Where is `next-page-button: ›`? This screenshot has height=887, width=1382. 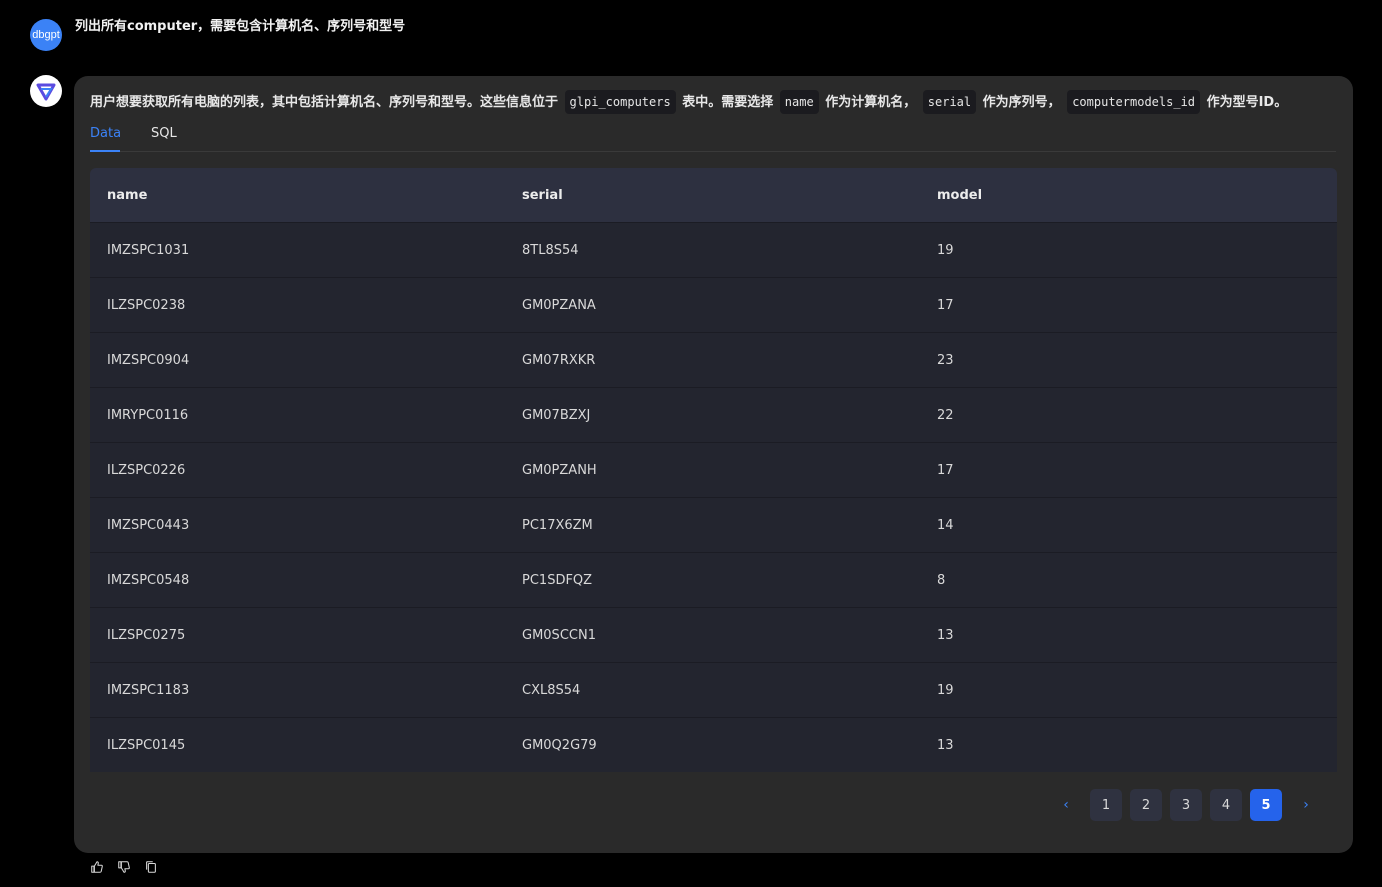 next-page-button: › is located at coordinates (1306, 805).